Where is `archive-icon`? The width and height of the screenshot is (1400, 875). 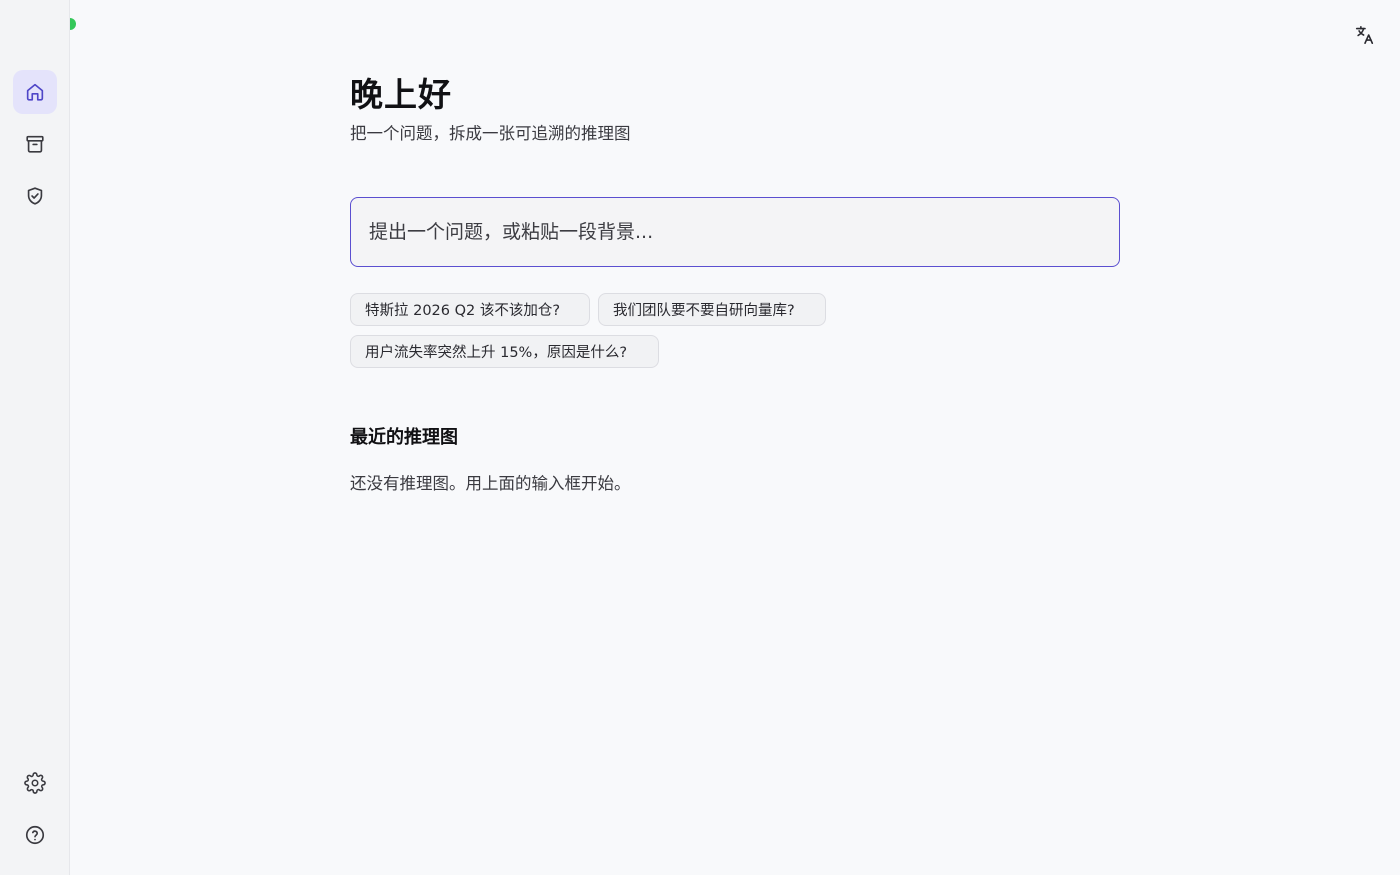 archive-icon is located at coordinates (35, 144).